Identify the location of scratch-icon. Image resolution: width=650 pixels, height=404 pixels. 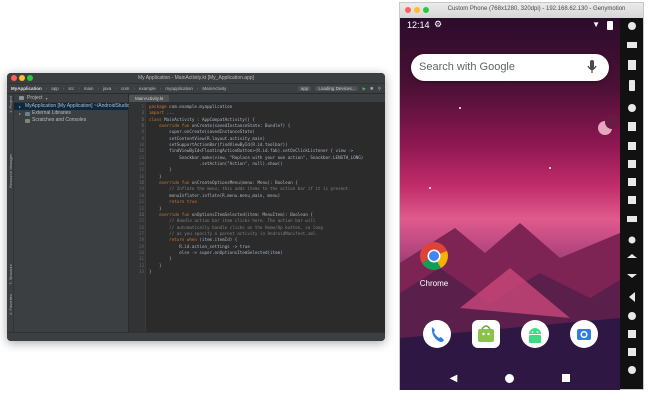
(27, 120).